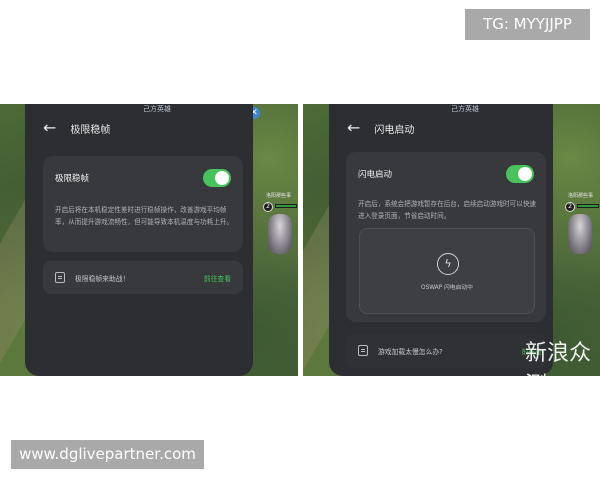  What do you see at coordinates (410, 352) in the screenshot?
I see `tip-text: 游戏加载太慢怎么办?` at bounding box center [410, 352].